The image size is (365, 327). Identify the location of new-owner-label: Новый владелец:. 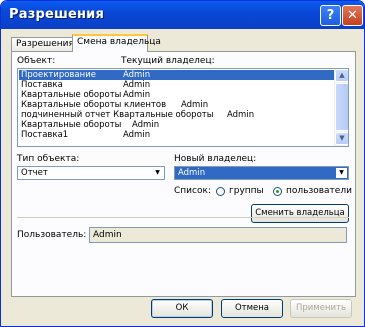
(215, 159).